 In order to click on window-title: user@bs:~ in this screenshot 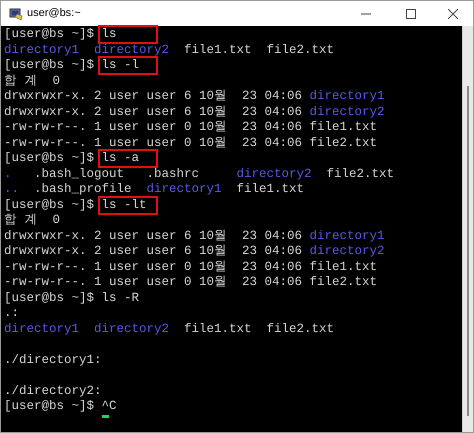, I will do `click(54, 14)`.